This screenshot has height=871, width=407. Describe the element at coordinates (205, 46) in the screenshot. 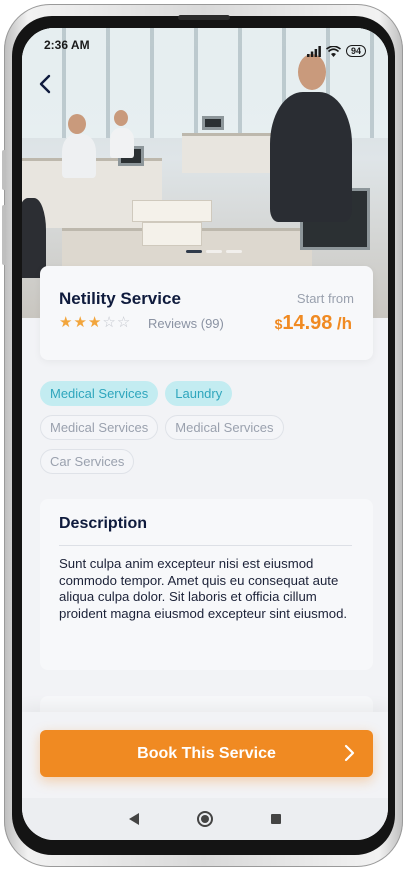

I see `status-bar: 2:36 AM 94` at that location.